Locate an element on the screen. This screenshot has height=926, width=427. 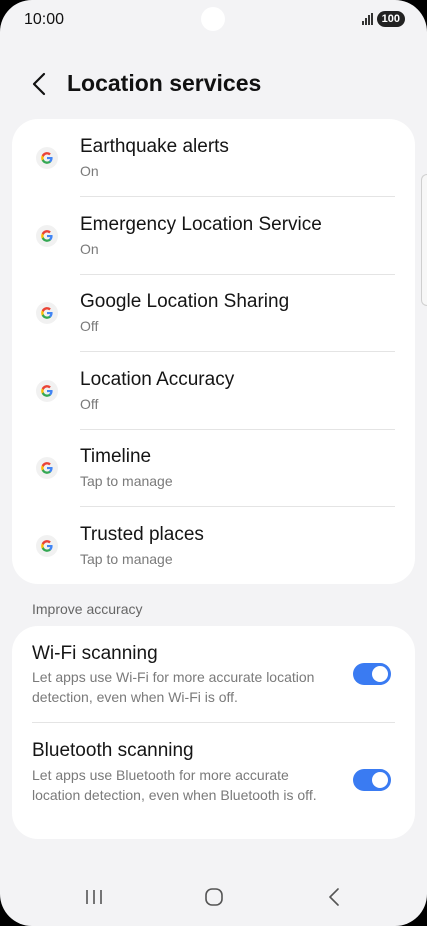
front-camera is located at coordinates (213, 19).